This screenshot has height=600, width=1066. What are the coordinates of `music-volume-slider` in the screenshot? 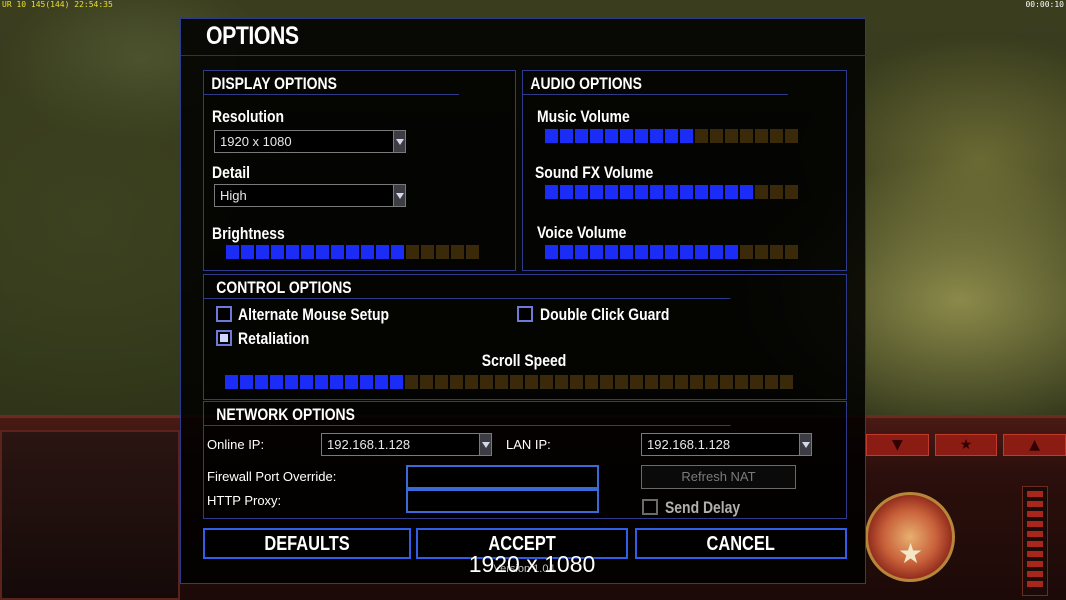 It's located at (671, 136).